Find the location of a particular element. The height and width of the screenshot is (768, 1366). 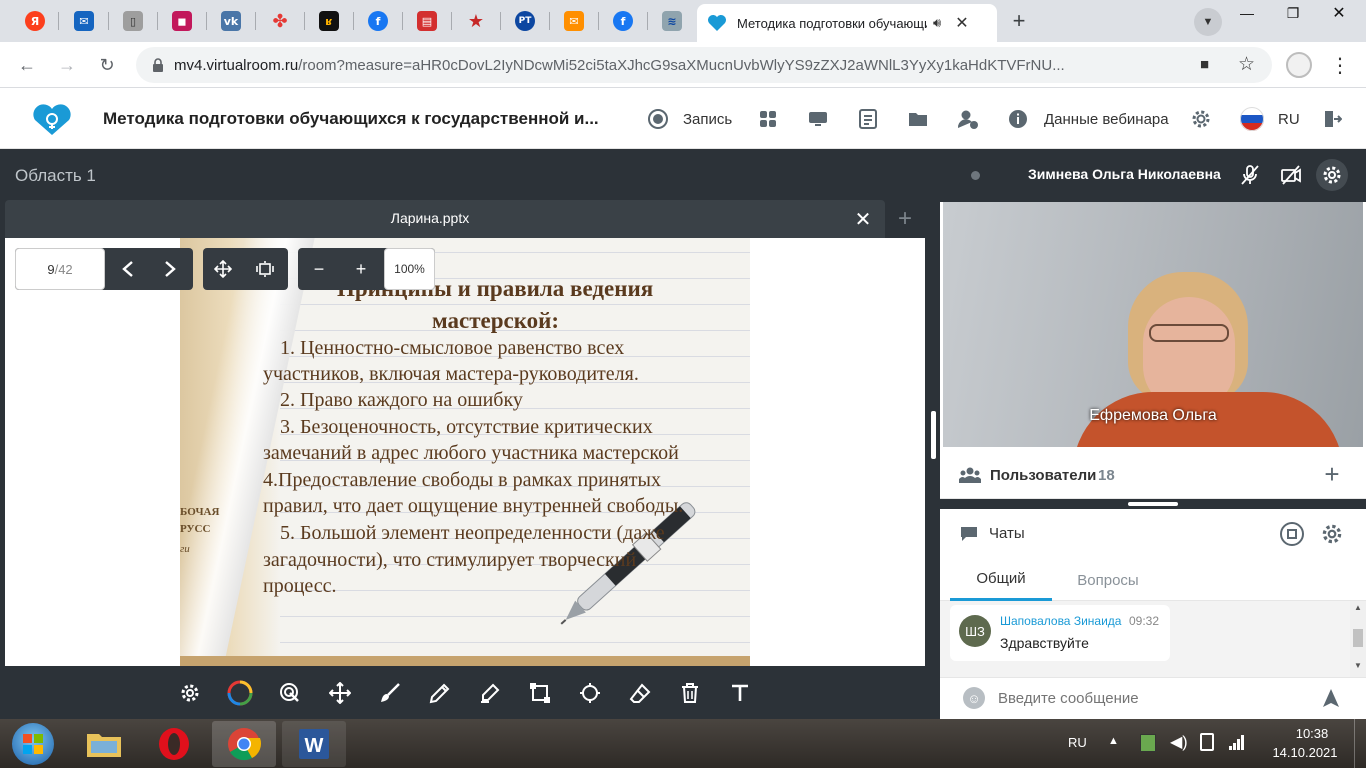

envelope-icon: ✉ is located at coordinates (574, 21).